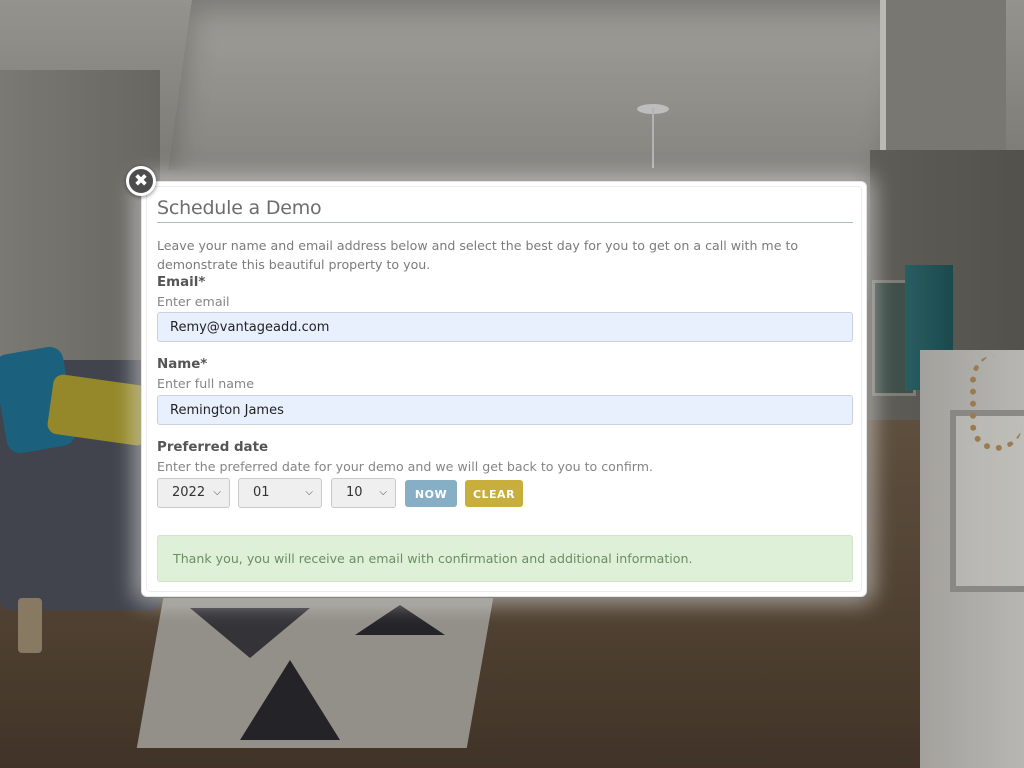 This screenshot has height=768, width=1024. Describe the element at coordinates (213, 447) in the screenshot. I see `date-label: Preferred date` at that location.